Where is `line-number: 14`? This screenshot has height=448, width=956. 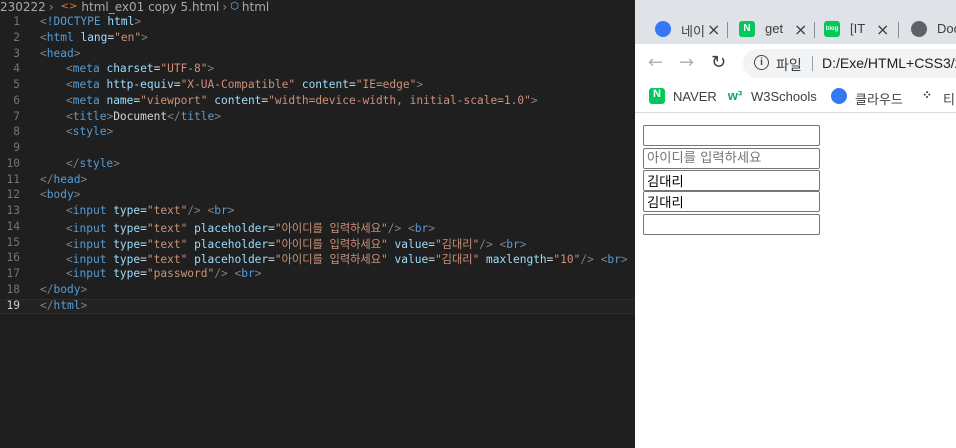 line-number: 14 is located at coordinates (13, 226).